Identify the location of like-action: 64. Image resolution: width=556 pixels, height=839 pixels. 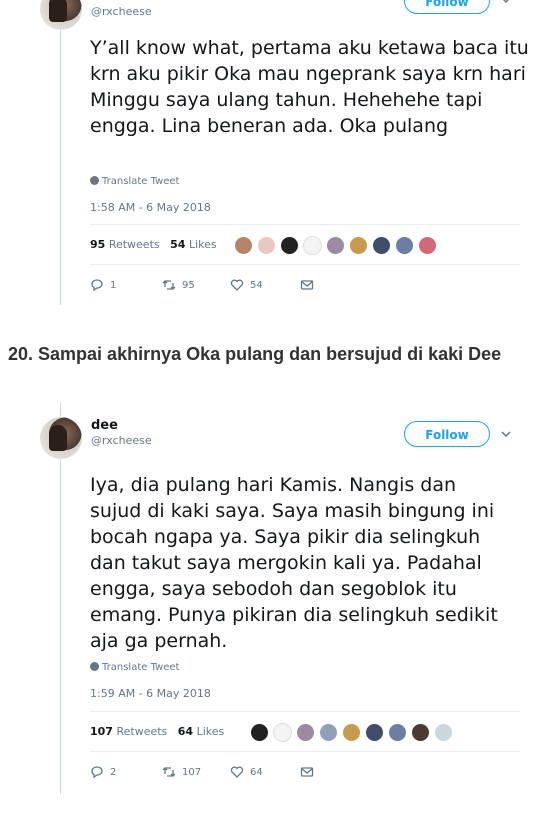
(246, 772).